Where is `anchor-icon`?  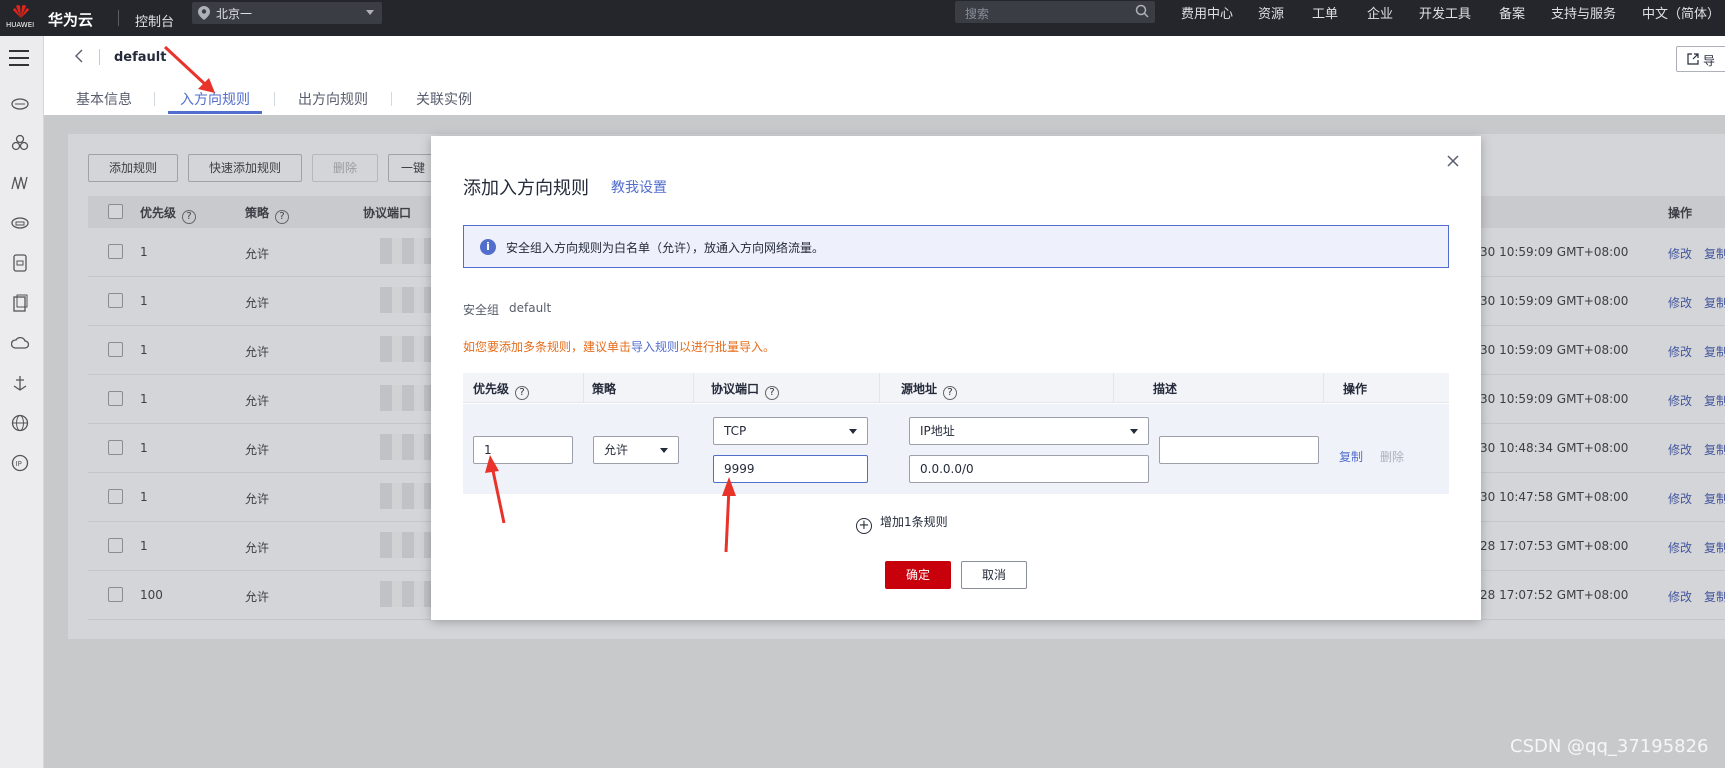
anchor-icon is located at coordinates (20, 383).